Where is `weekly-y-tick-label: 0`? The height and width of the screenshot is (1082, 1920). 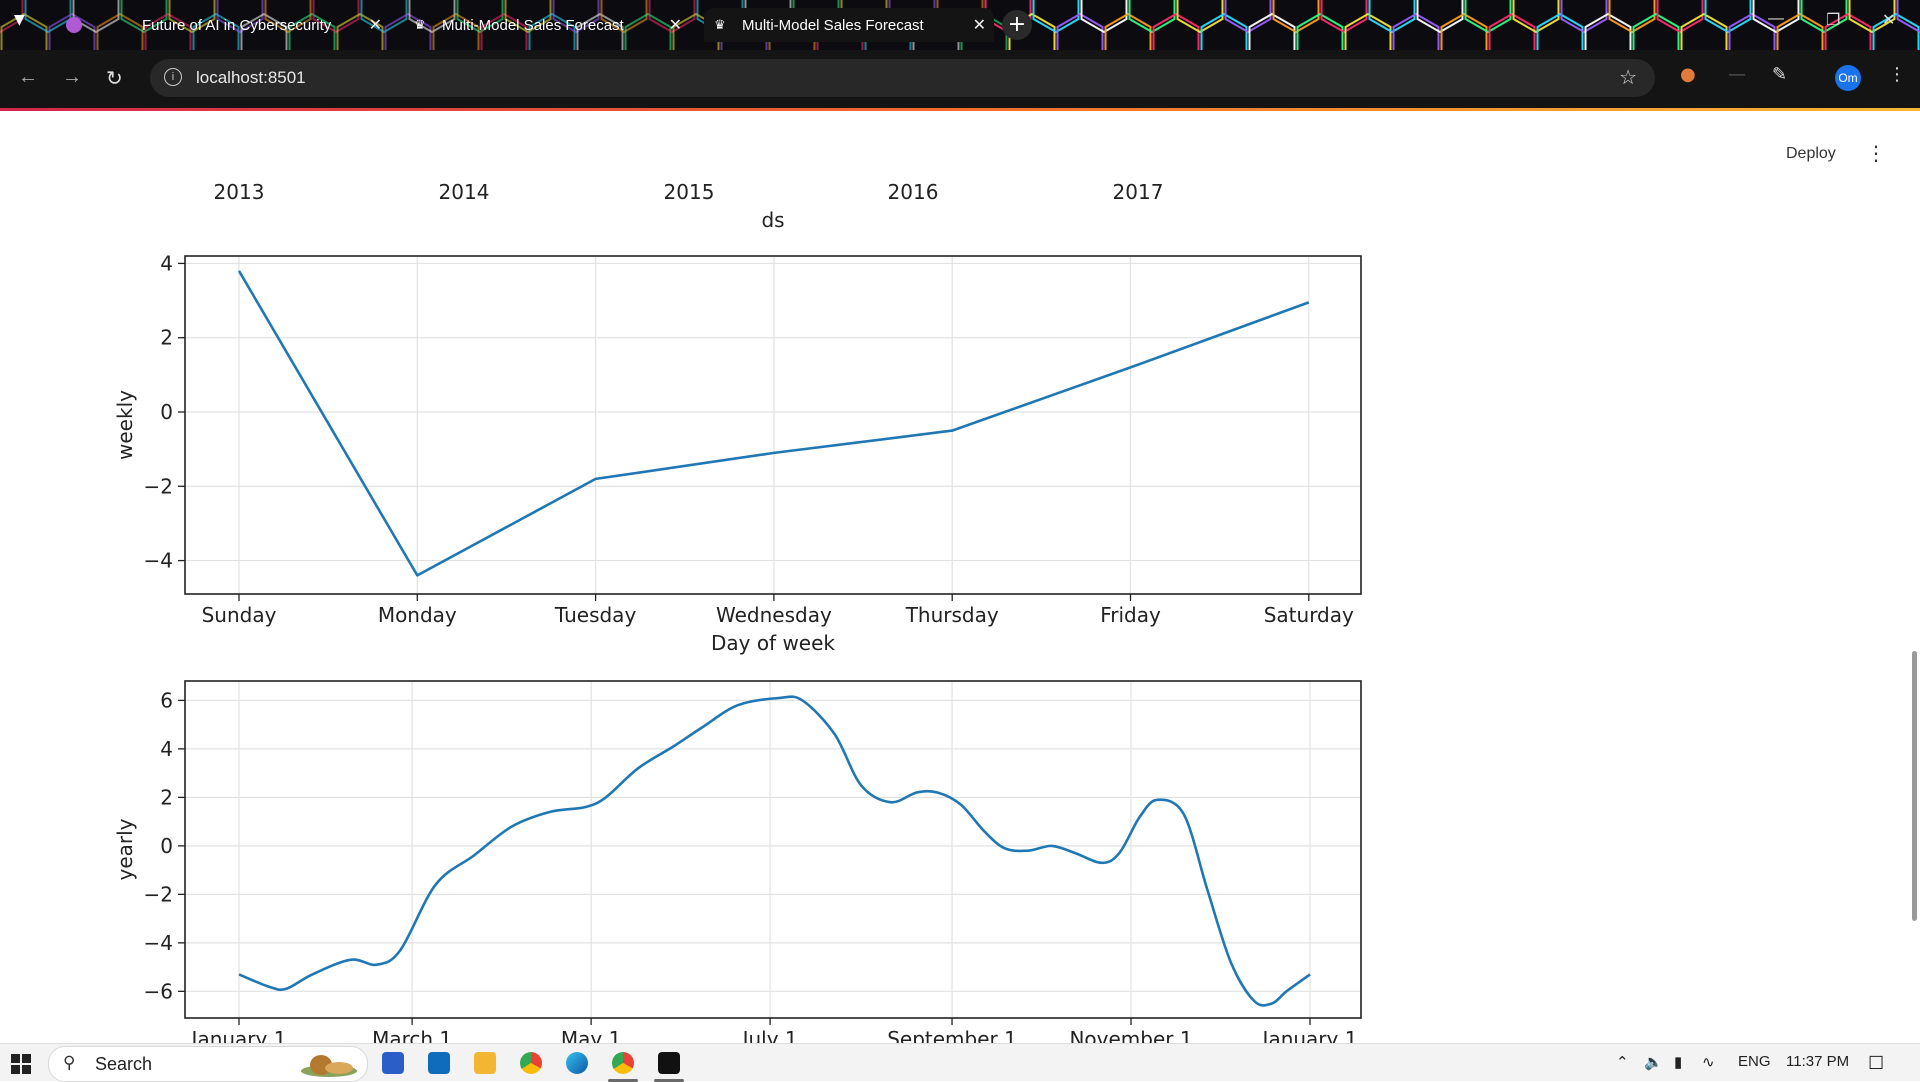
weekly-y-tick-label: 0 is located at coordinates (166, 412).